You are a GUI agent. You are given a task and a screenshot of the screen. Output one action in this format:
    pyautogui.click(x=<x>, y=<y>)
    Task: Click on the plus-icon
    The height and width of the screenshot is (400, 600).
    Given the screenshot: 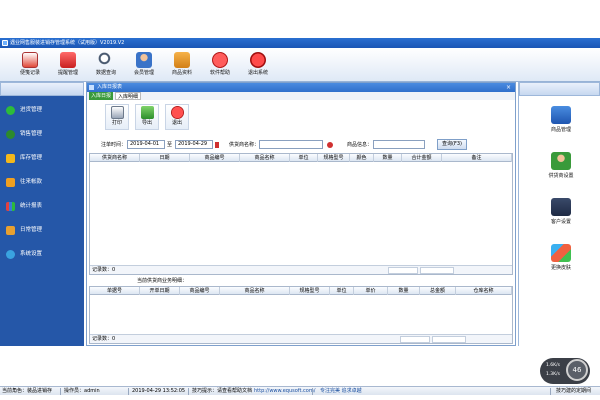 What is the action you would take?
    pyautogui.click(x=10, y=110)
    